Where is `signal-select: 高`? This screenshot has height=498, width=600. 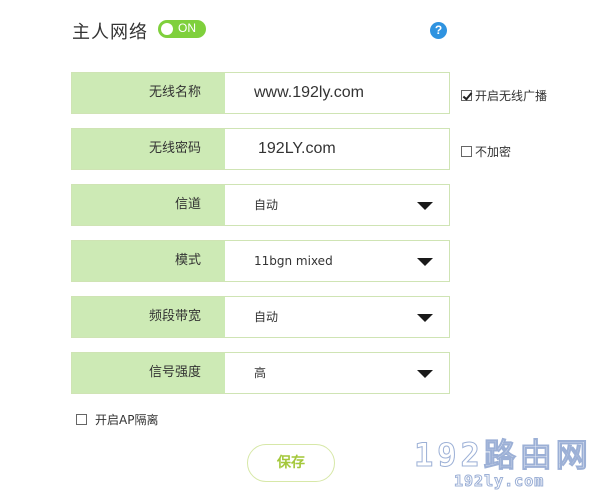 signal-select: 高 is located at coordinates (337, 373).